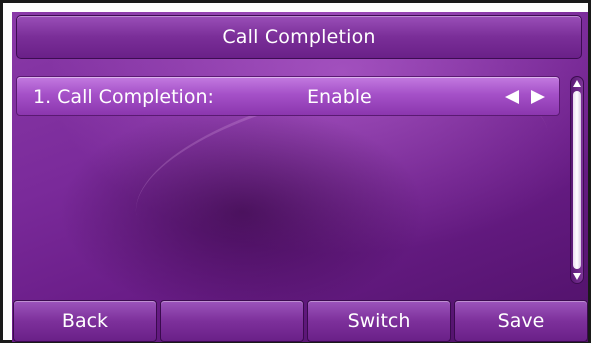  Describe the element at coordinates (577, 84) in the screenshot. I see `scroll-up-icon` at that location.